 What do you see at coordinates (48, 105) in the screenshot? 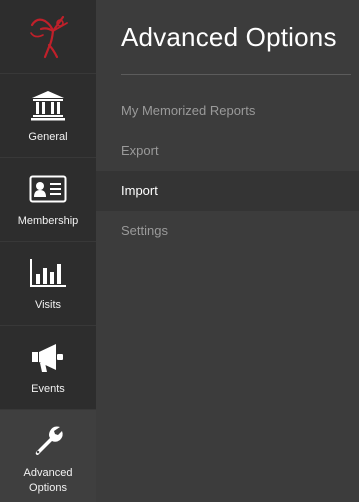
I see `bank-icon` at bounding box center [48, 105].